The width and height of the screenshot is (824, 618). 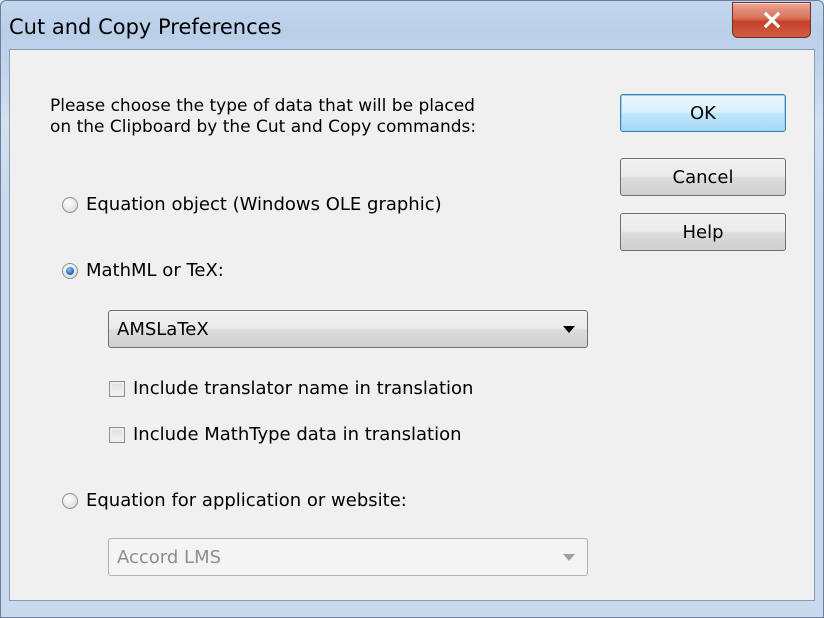 I want to click on close-icon, so click(x=771, y=20).